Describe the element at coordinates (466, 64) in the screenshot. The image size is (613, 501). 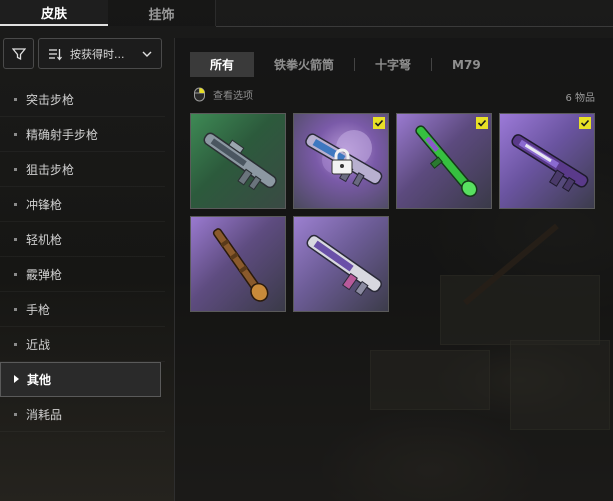
I see `subtab-m79: M79` at that location.